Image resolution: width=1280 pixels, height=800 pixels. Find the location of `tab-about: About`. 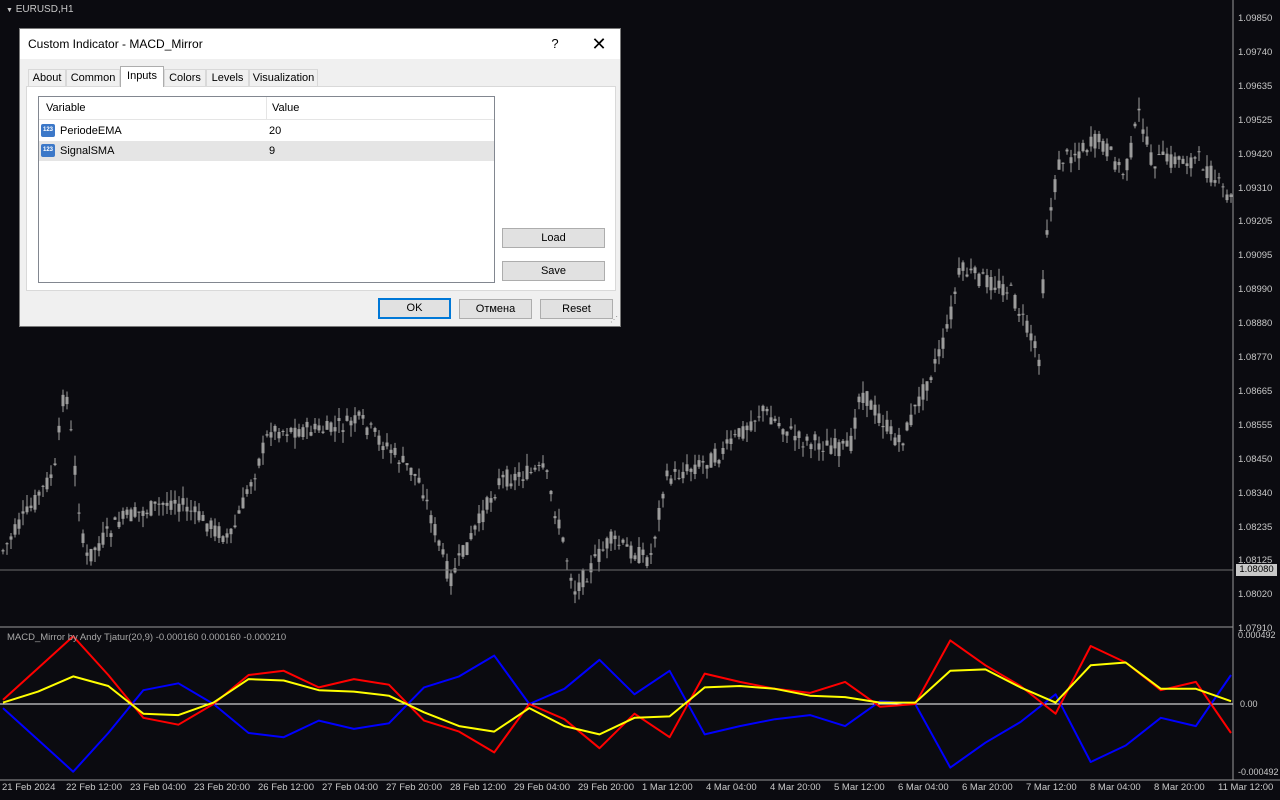

tab-about: About is located at coordinates (47, 77).